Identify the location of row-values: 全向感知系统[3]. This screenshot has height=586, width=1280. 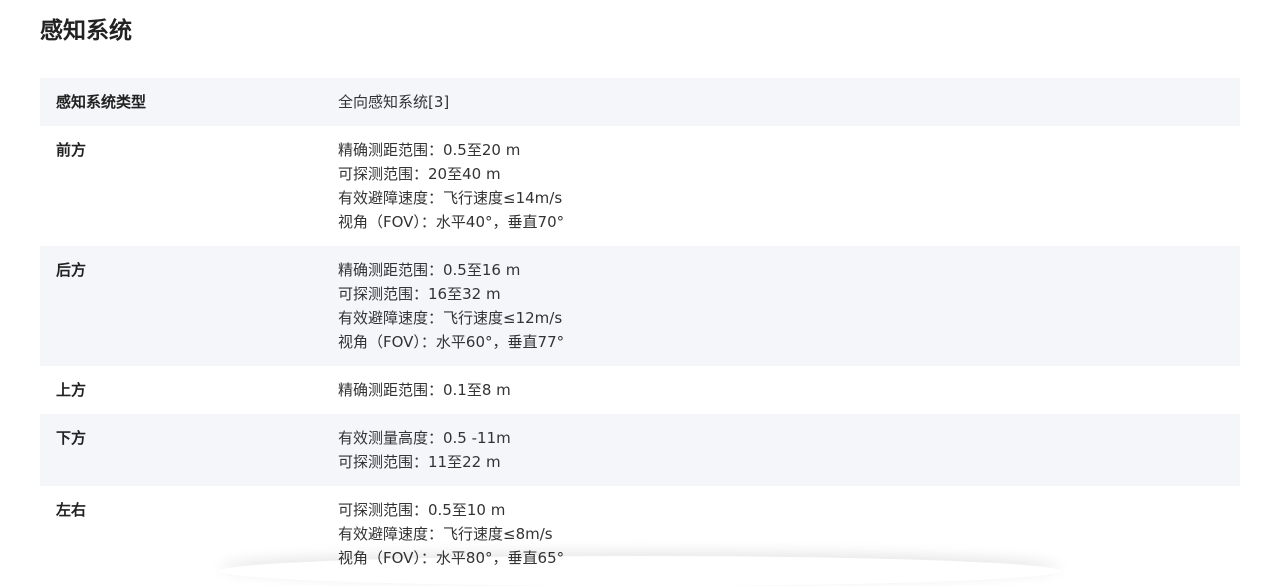
(789, 102).